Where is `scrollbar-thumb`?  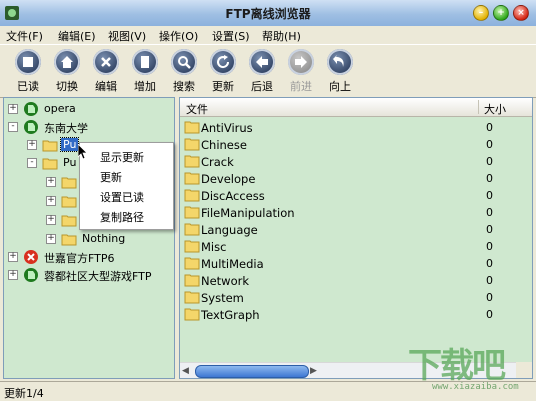
scrollbar-thumb is located at coordinates (252, 371).